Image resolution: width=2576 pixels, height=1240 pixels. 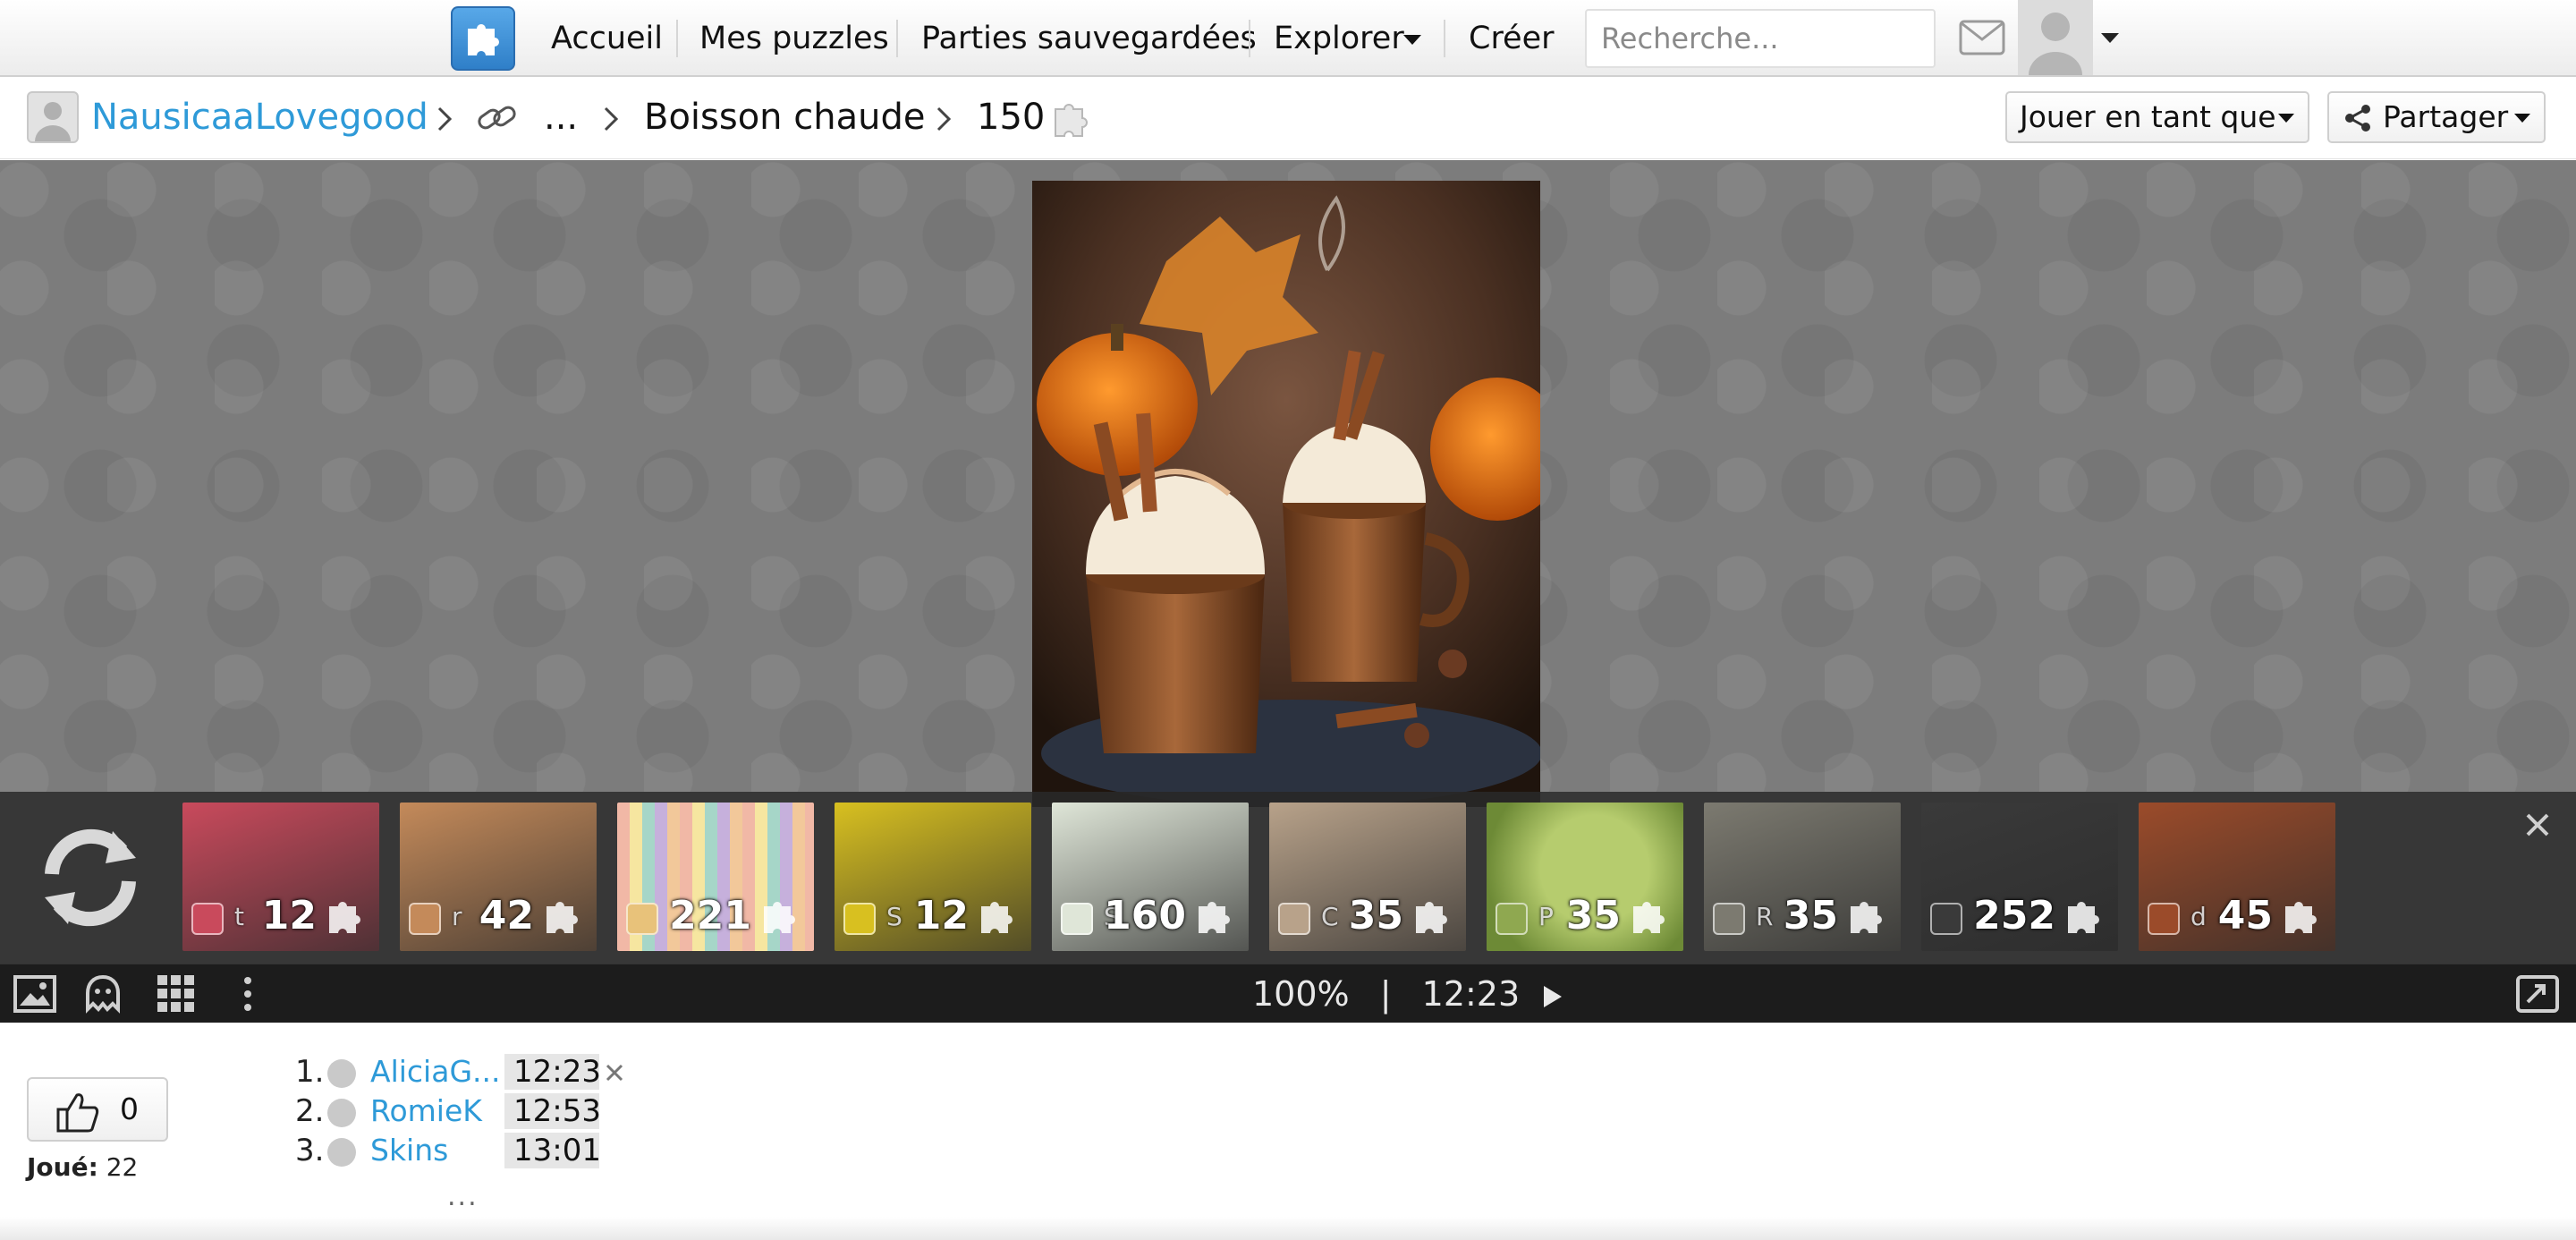 What do you see at coordinates (62, 1167) in the screenshot?
I see `played-label: Joué:` at bounding box center [62, 1167].